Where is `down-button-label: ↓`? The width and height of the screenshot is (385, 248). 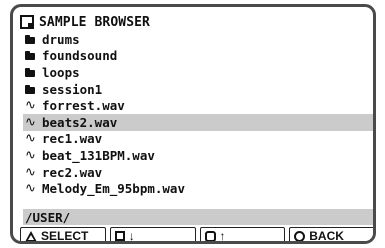
down-button-label: ↓ is located at coordinates (131, 236).